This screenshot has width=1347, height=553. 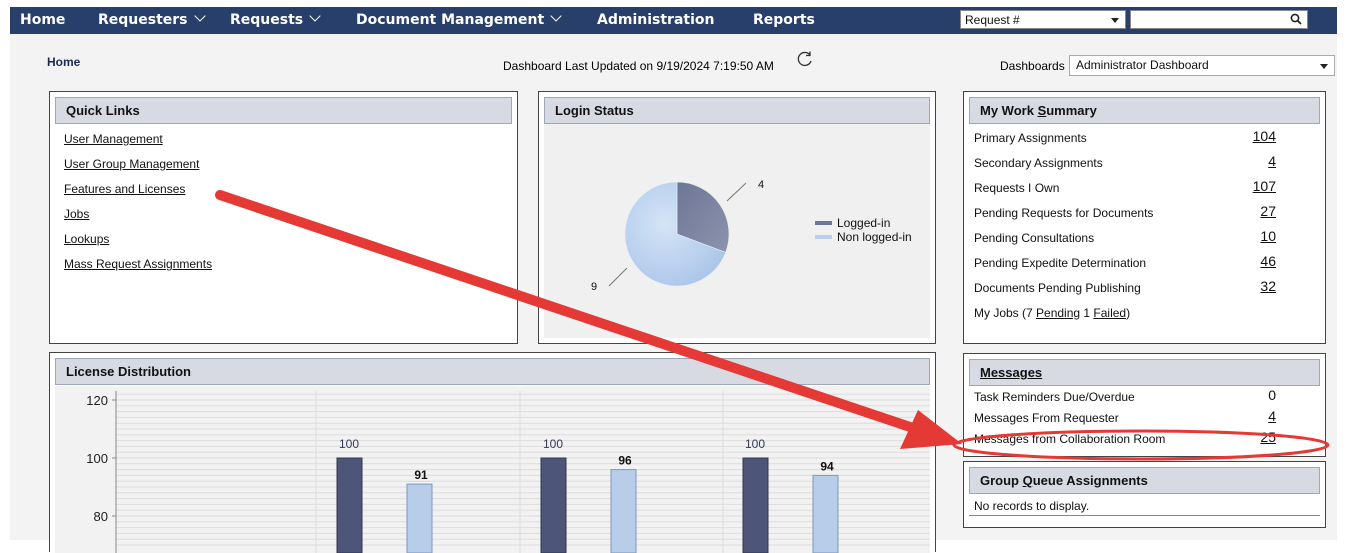 I want to click on work-summary-row: Documents Pending Publishing 32, so click(x=1139, y=286).